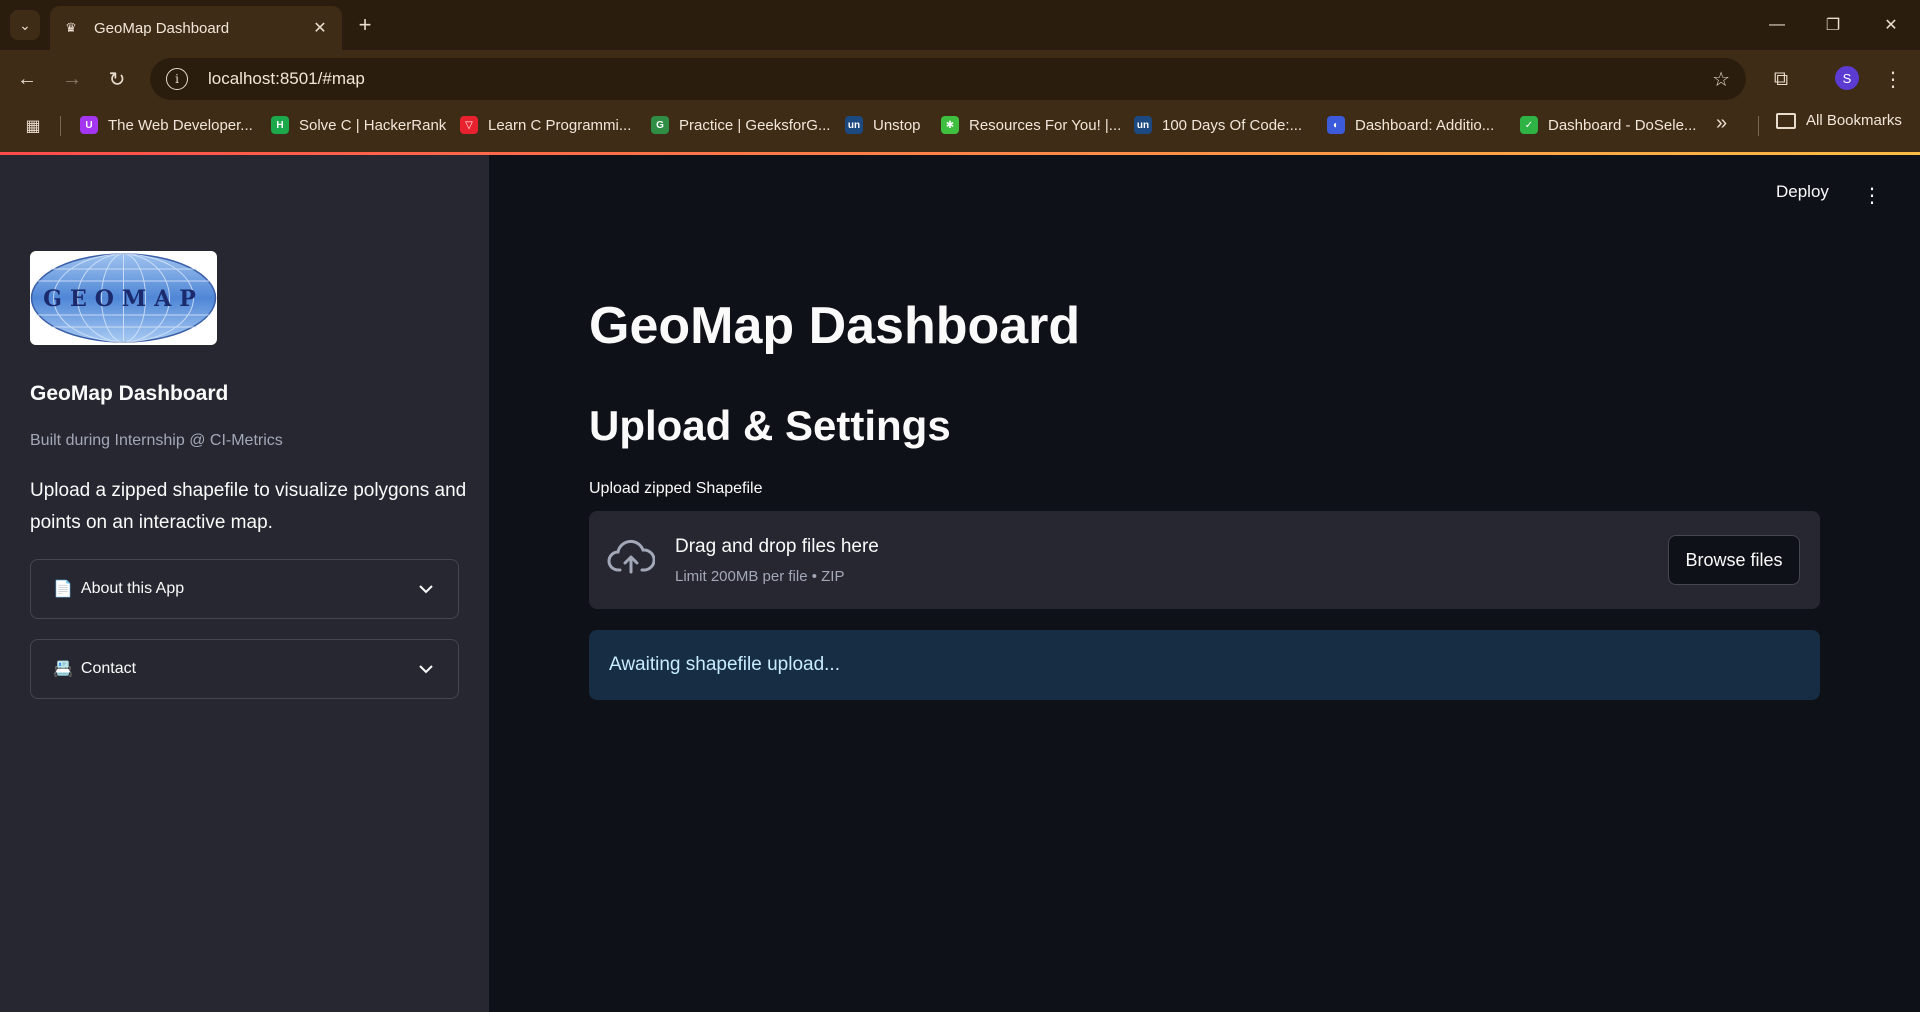  I want to click on browser-toolbar: ← → ↻ i localhost:8501/#map ☆ ⧉ ⋮, so click(960, 79).